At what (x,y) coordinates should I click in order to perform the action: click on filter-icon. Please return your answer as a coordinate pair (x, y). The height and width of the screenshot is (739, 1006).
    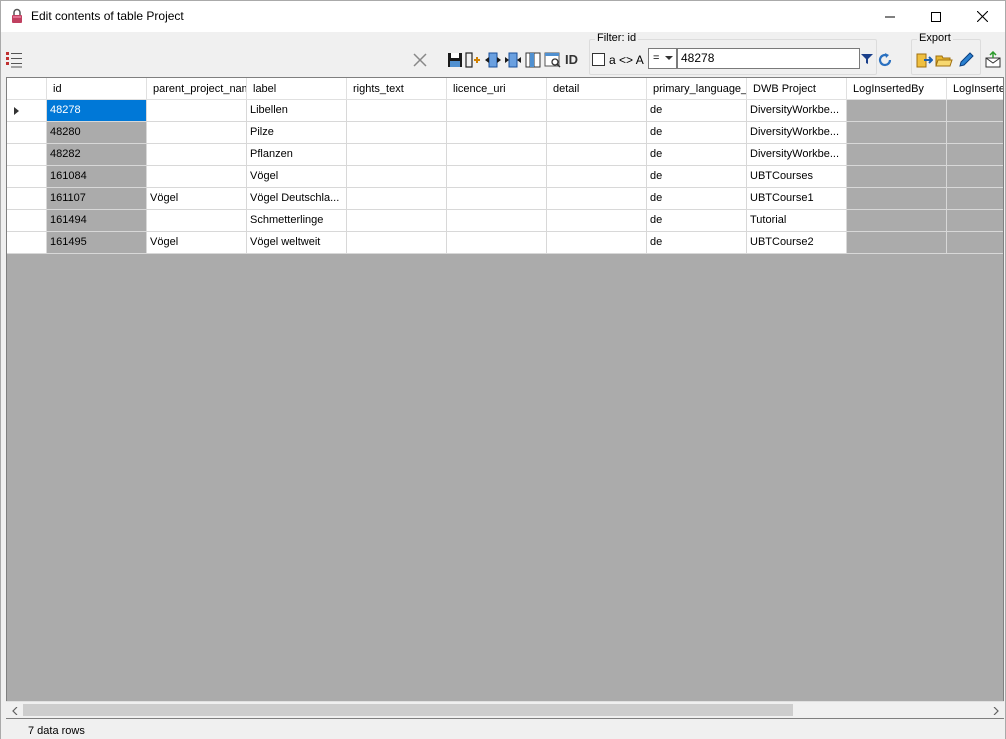
    Looking at the image, I should click on (867, 59).